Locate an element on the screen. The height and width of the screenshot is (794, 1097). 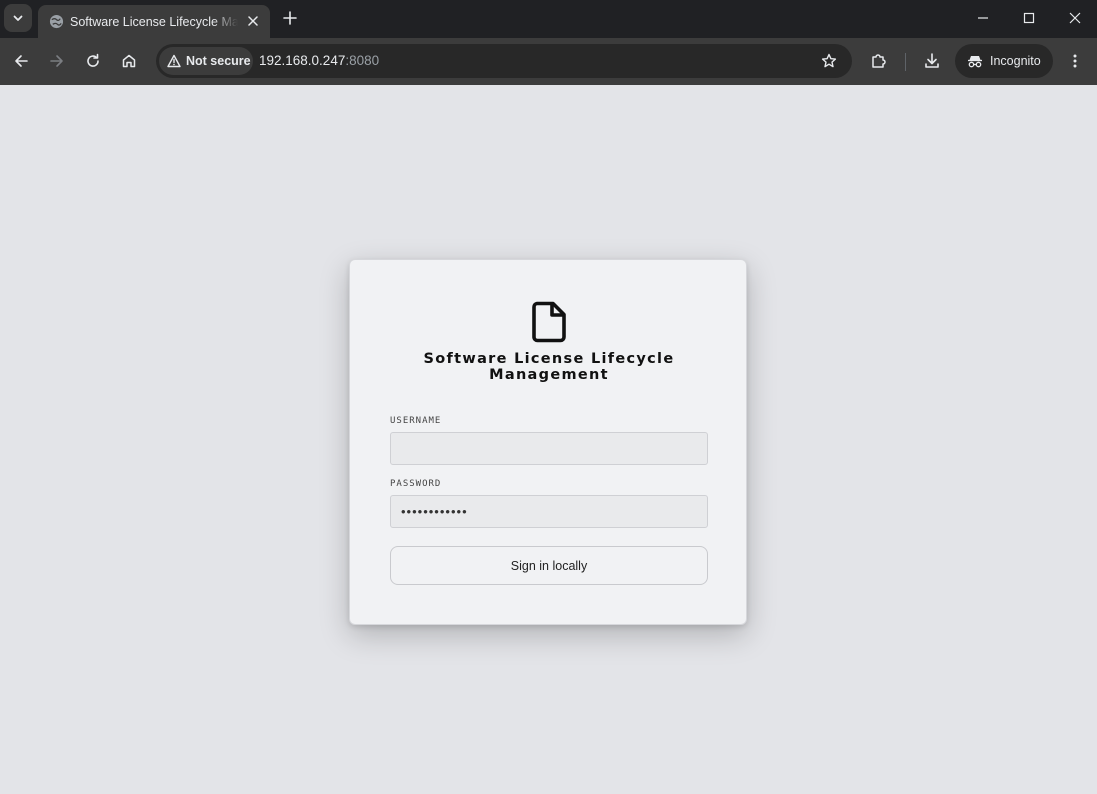
plus-icon is located at coordinates (290, 18).